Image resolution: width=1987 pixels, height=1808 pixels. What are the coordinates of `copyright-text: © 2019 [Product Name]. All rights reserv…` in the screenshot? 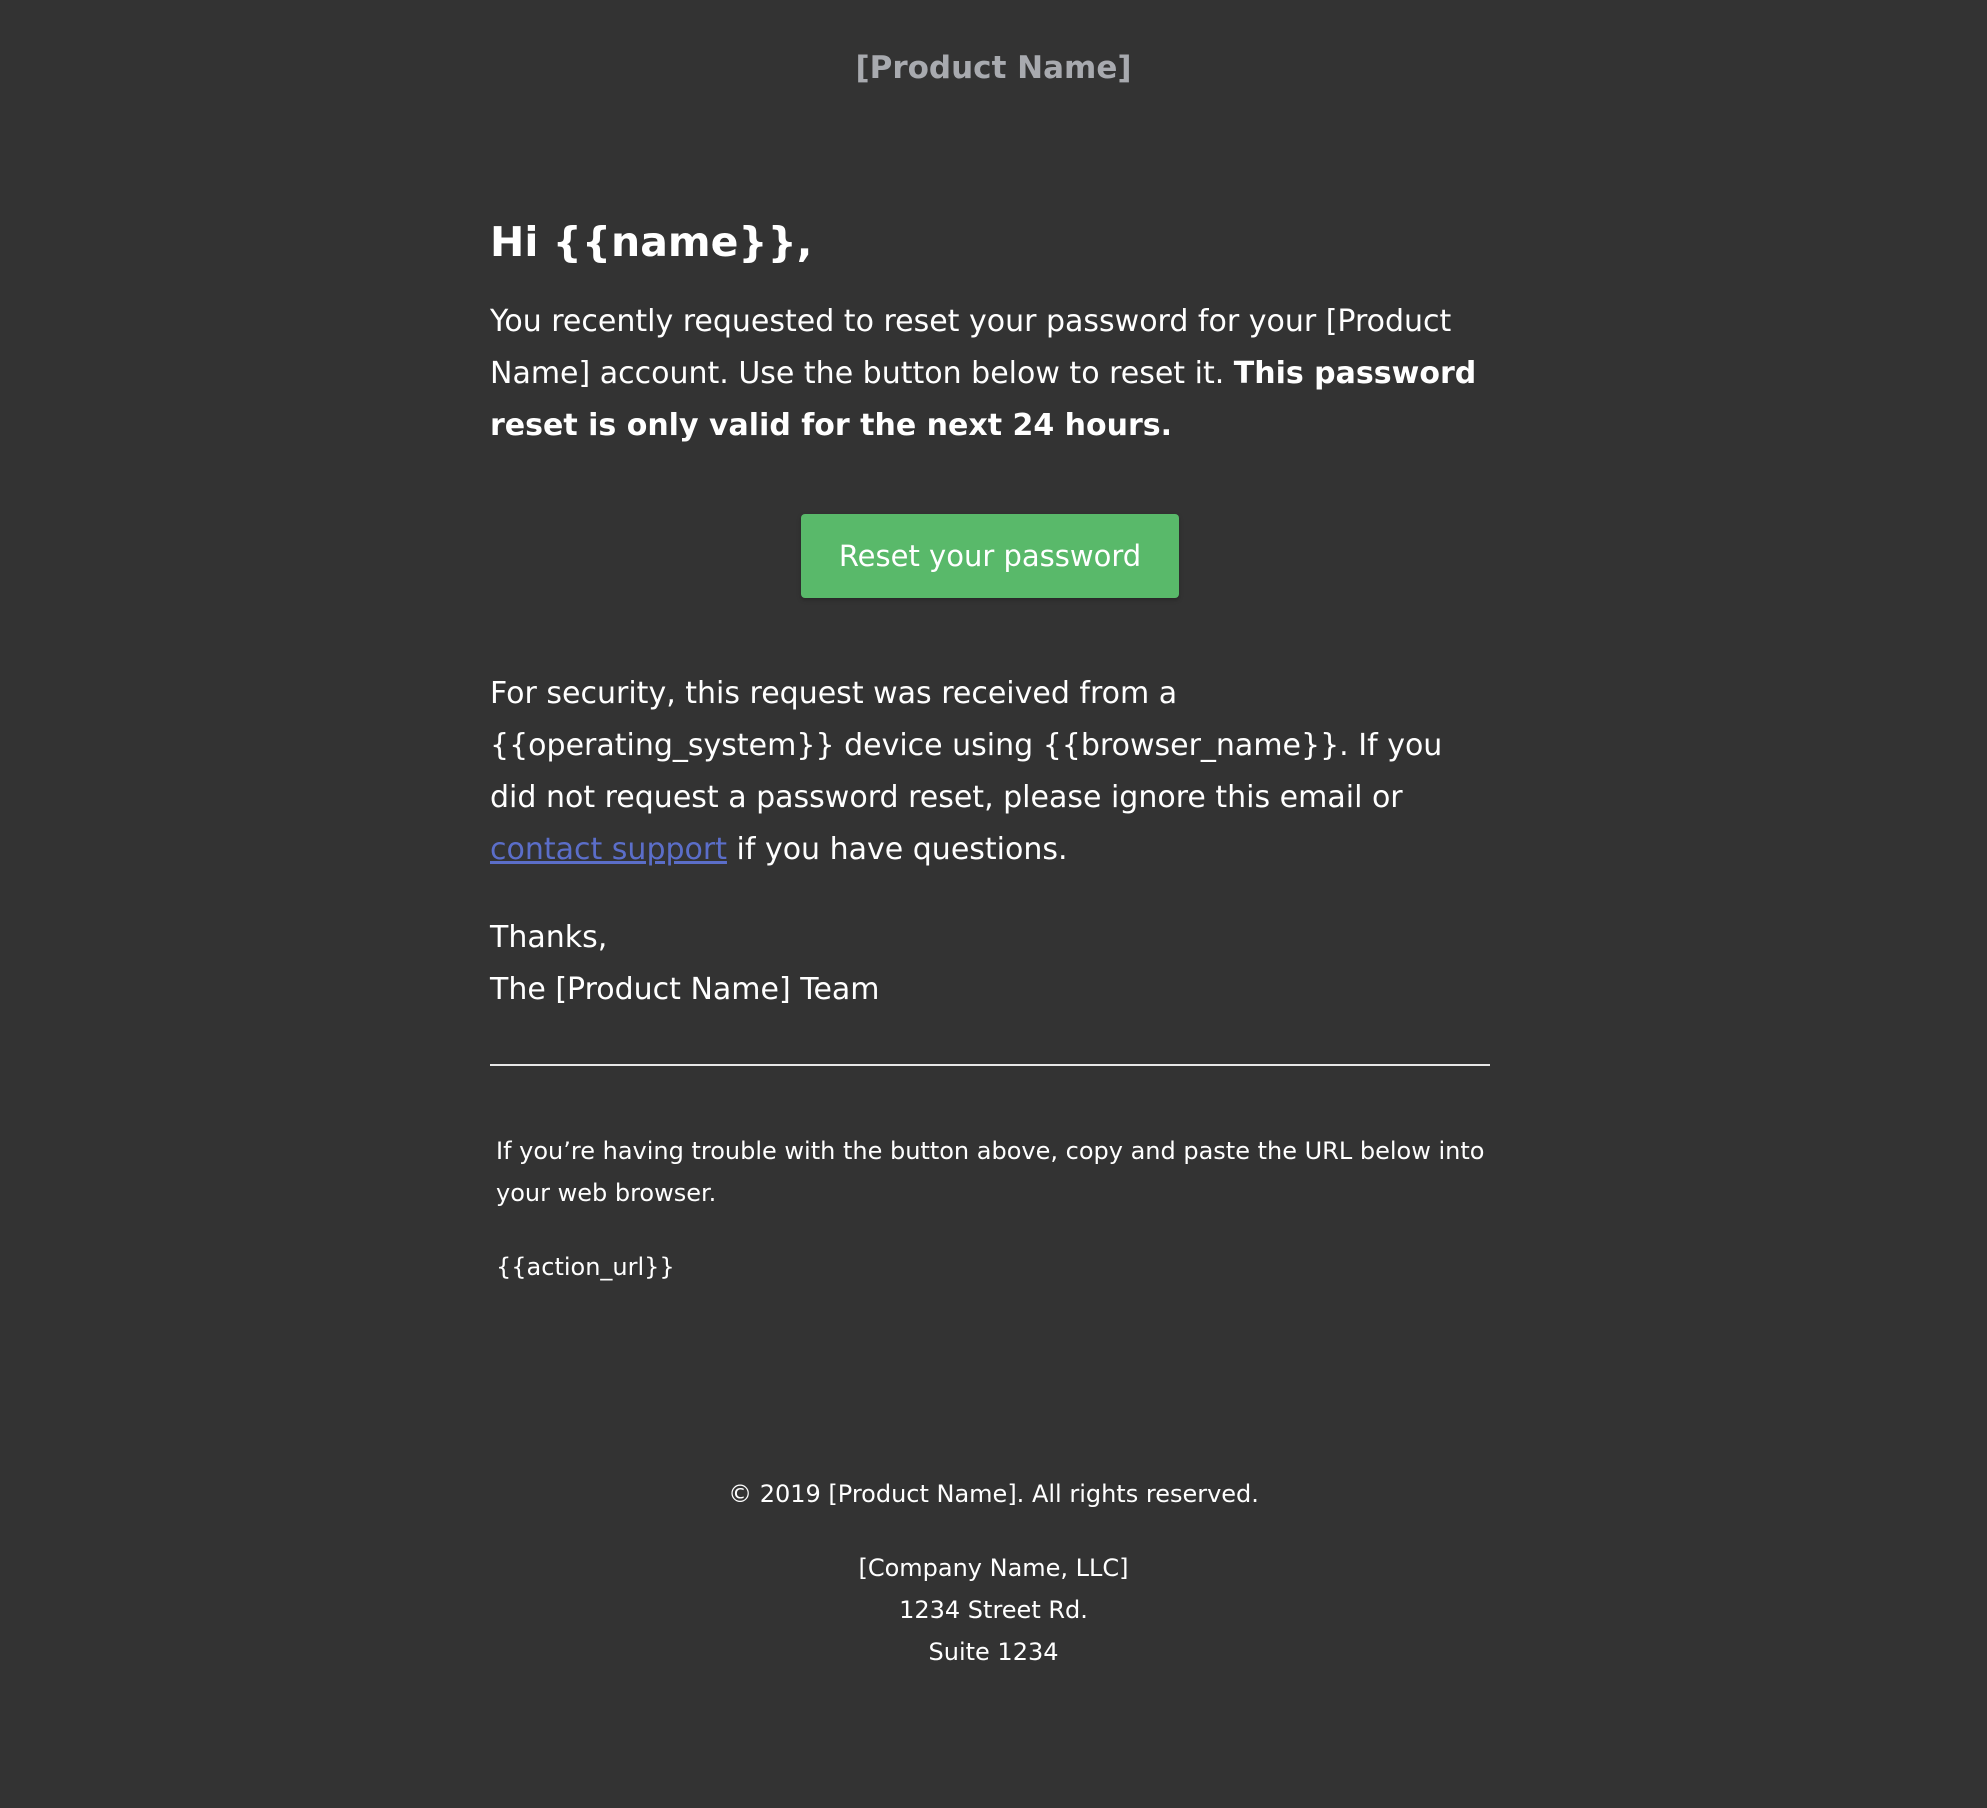 It's located at (993, 1494).